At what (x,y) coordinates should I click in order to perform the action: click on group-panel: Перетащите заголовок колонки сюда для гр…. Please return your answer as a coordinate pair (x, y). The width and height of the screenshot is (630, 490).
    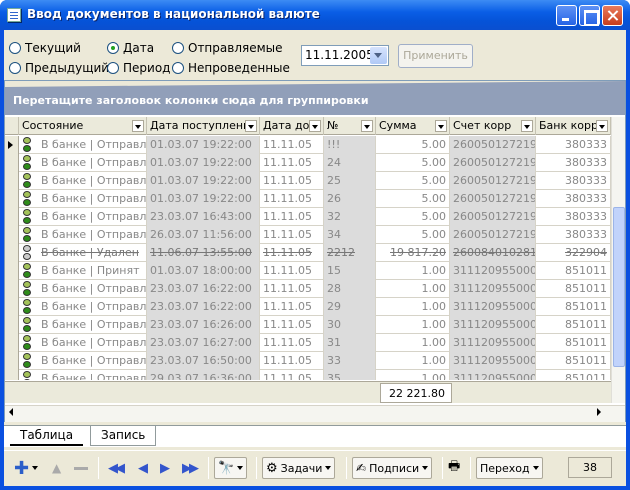
    Looking at the image, I should click on (315, 98).